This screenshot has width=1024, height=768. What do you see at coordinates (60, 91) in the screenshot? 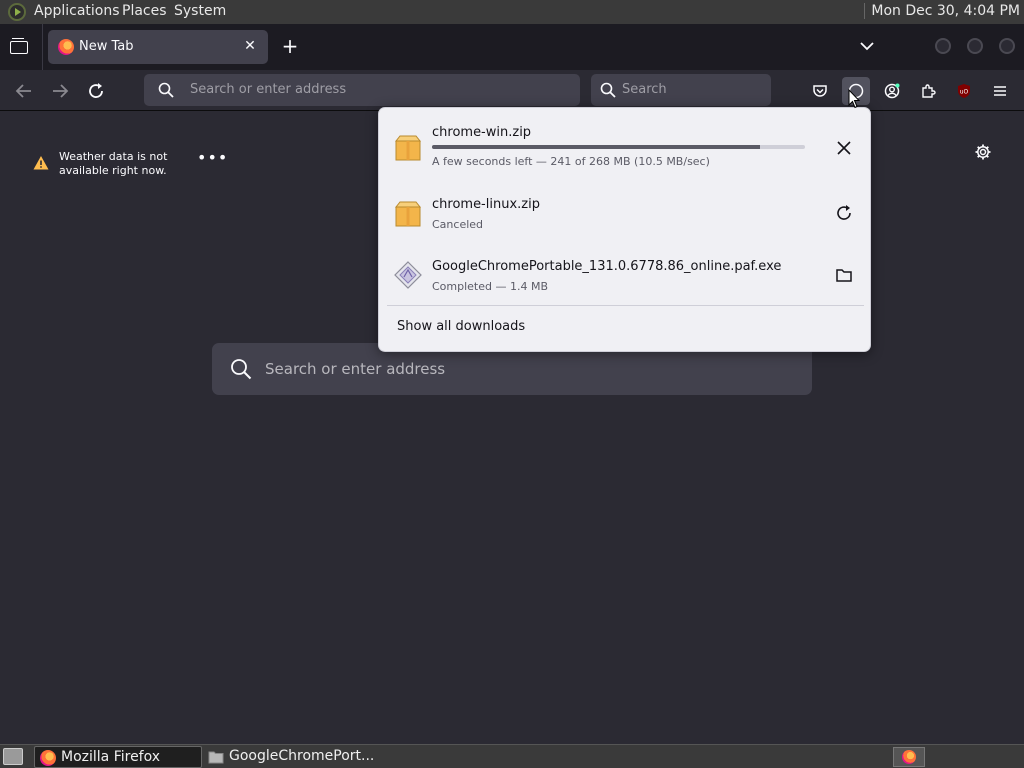
I see `forward-arrow-icon` at bounding box center [60, 91].